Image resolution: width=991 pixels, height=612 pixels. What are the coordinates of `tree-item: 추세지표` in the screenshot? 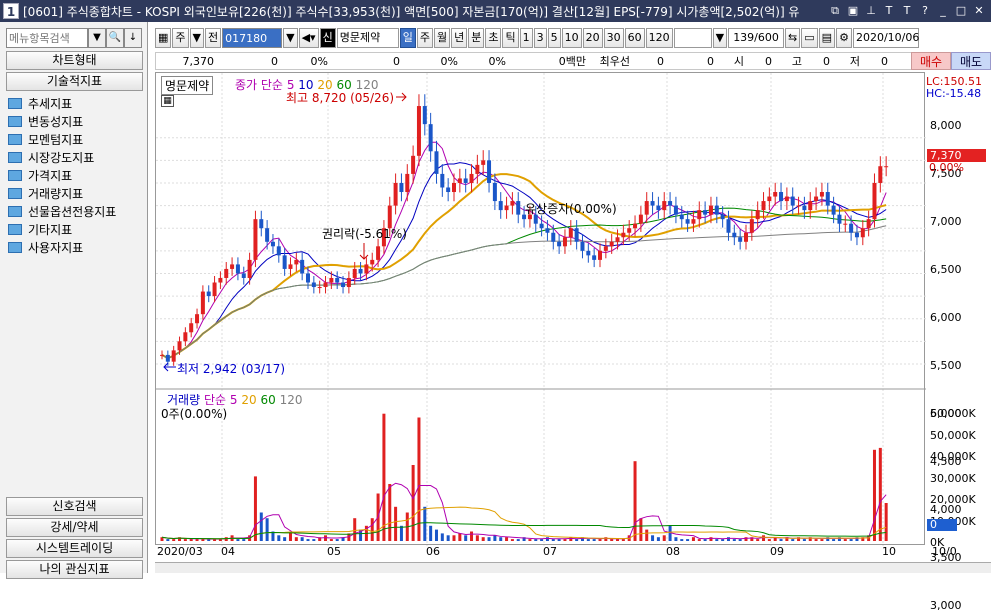 It's located at (75, 103).